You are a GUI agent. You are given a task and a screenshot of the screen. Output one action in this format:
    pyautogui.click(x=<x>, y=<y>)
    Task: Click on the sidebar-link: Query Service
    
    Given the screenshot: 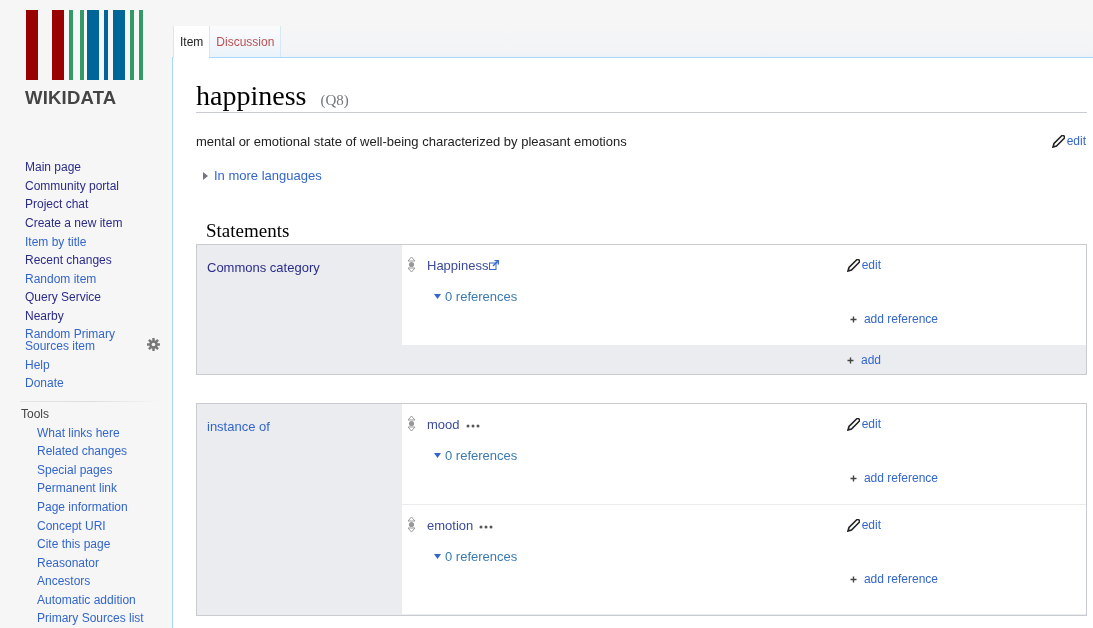 What is the action you would take?
    pyautogui.click(x=63, y=297)
    